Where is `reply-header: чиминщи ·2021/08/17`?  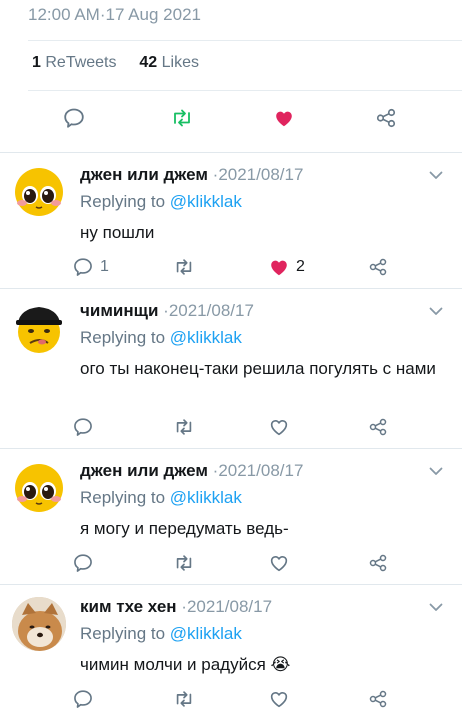 reply-header: чиминщи ·2021/08/17 is located at coordinates (167, 311).